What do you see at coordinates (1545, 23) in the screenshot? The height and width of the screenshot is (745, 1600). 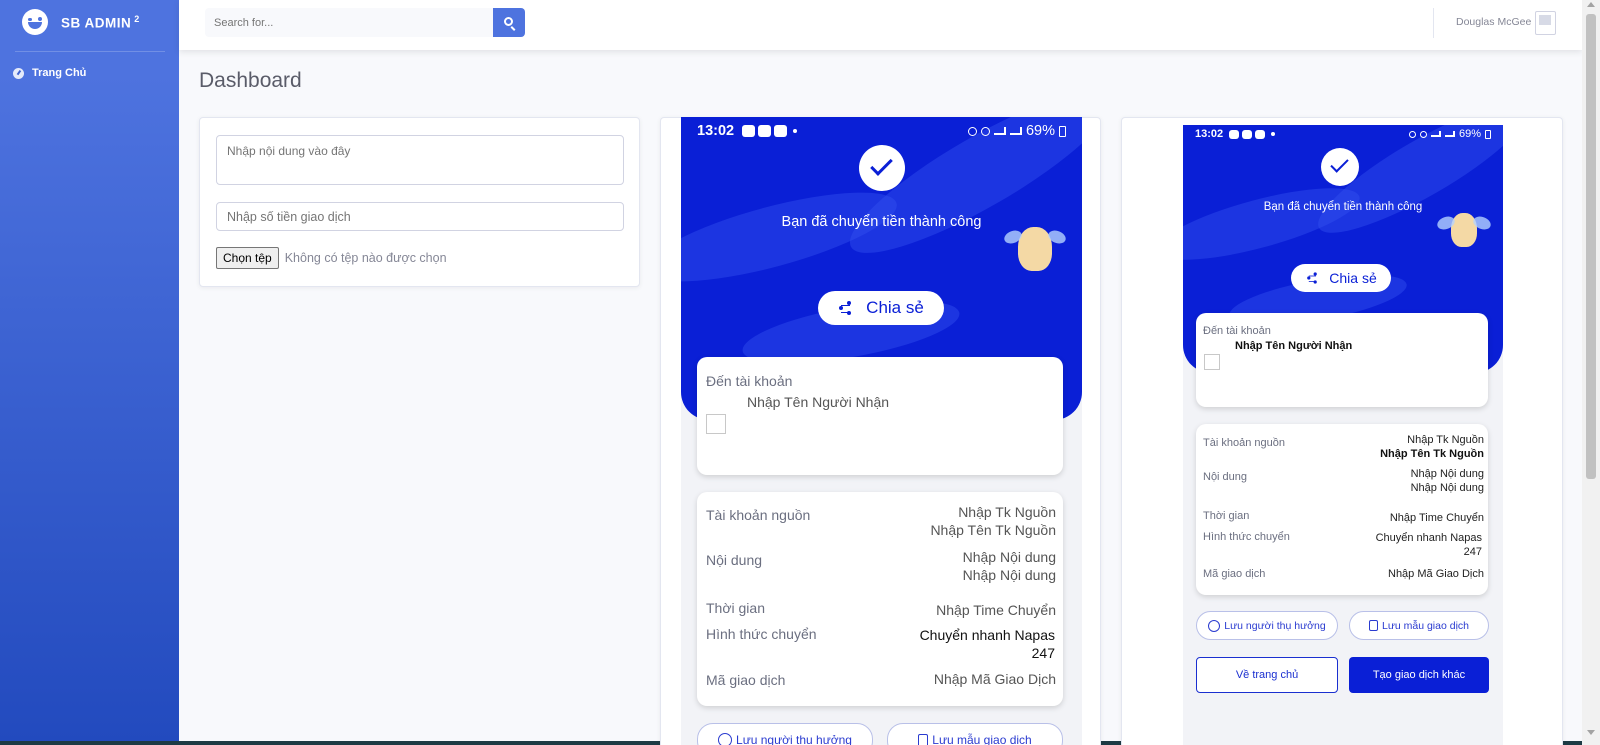 I see `avatar` at bounding box center [1545, 23].